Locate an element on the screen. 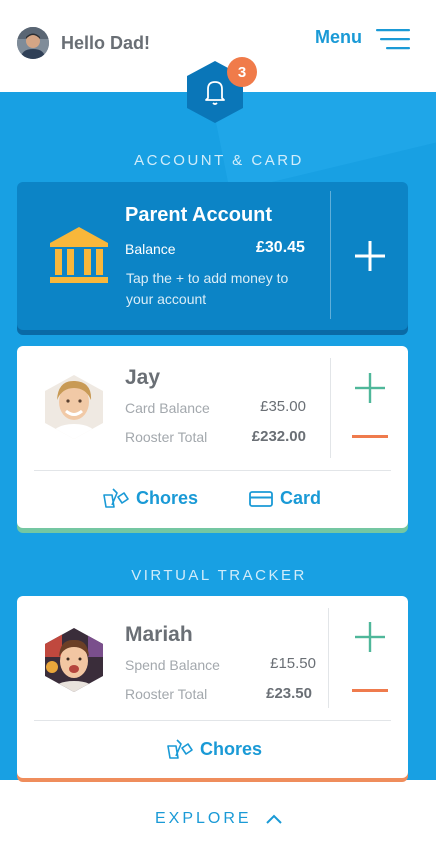  jay-chores-label: Chores is located at coordinates (167, 497).